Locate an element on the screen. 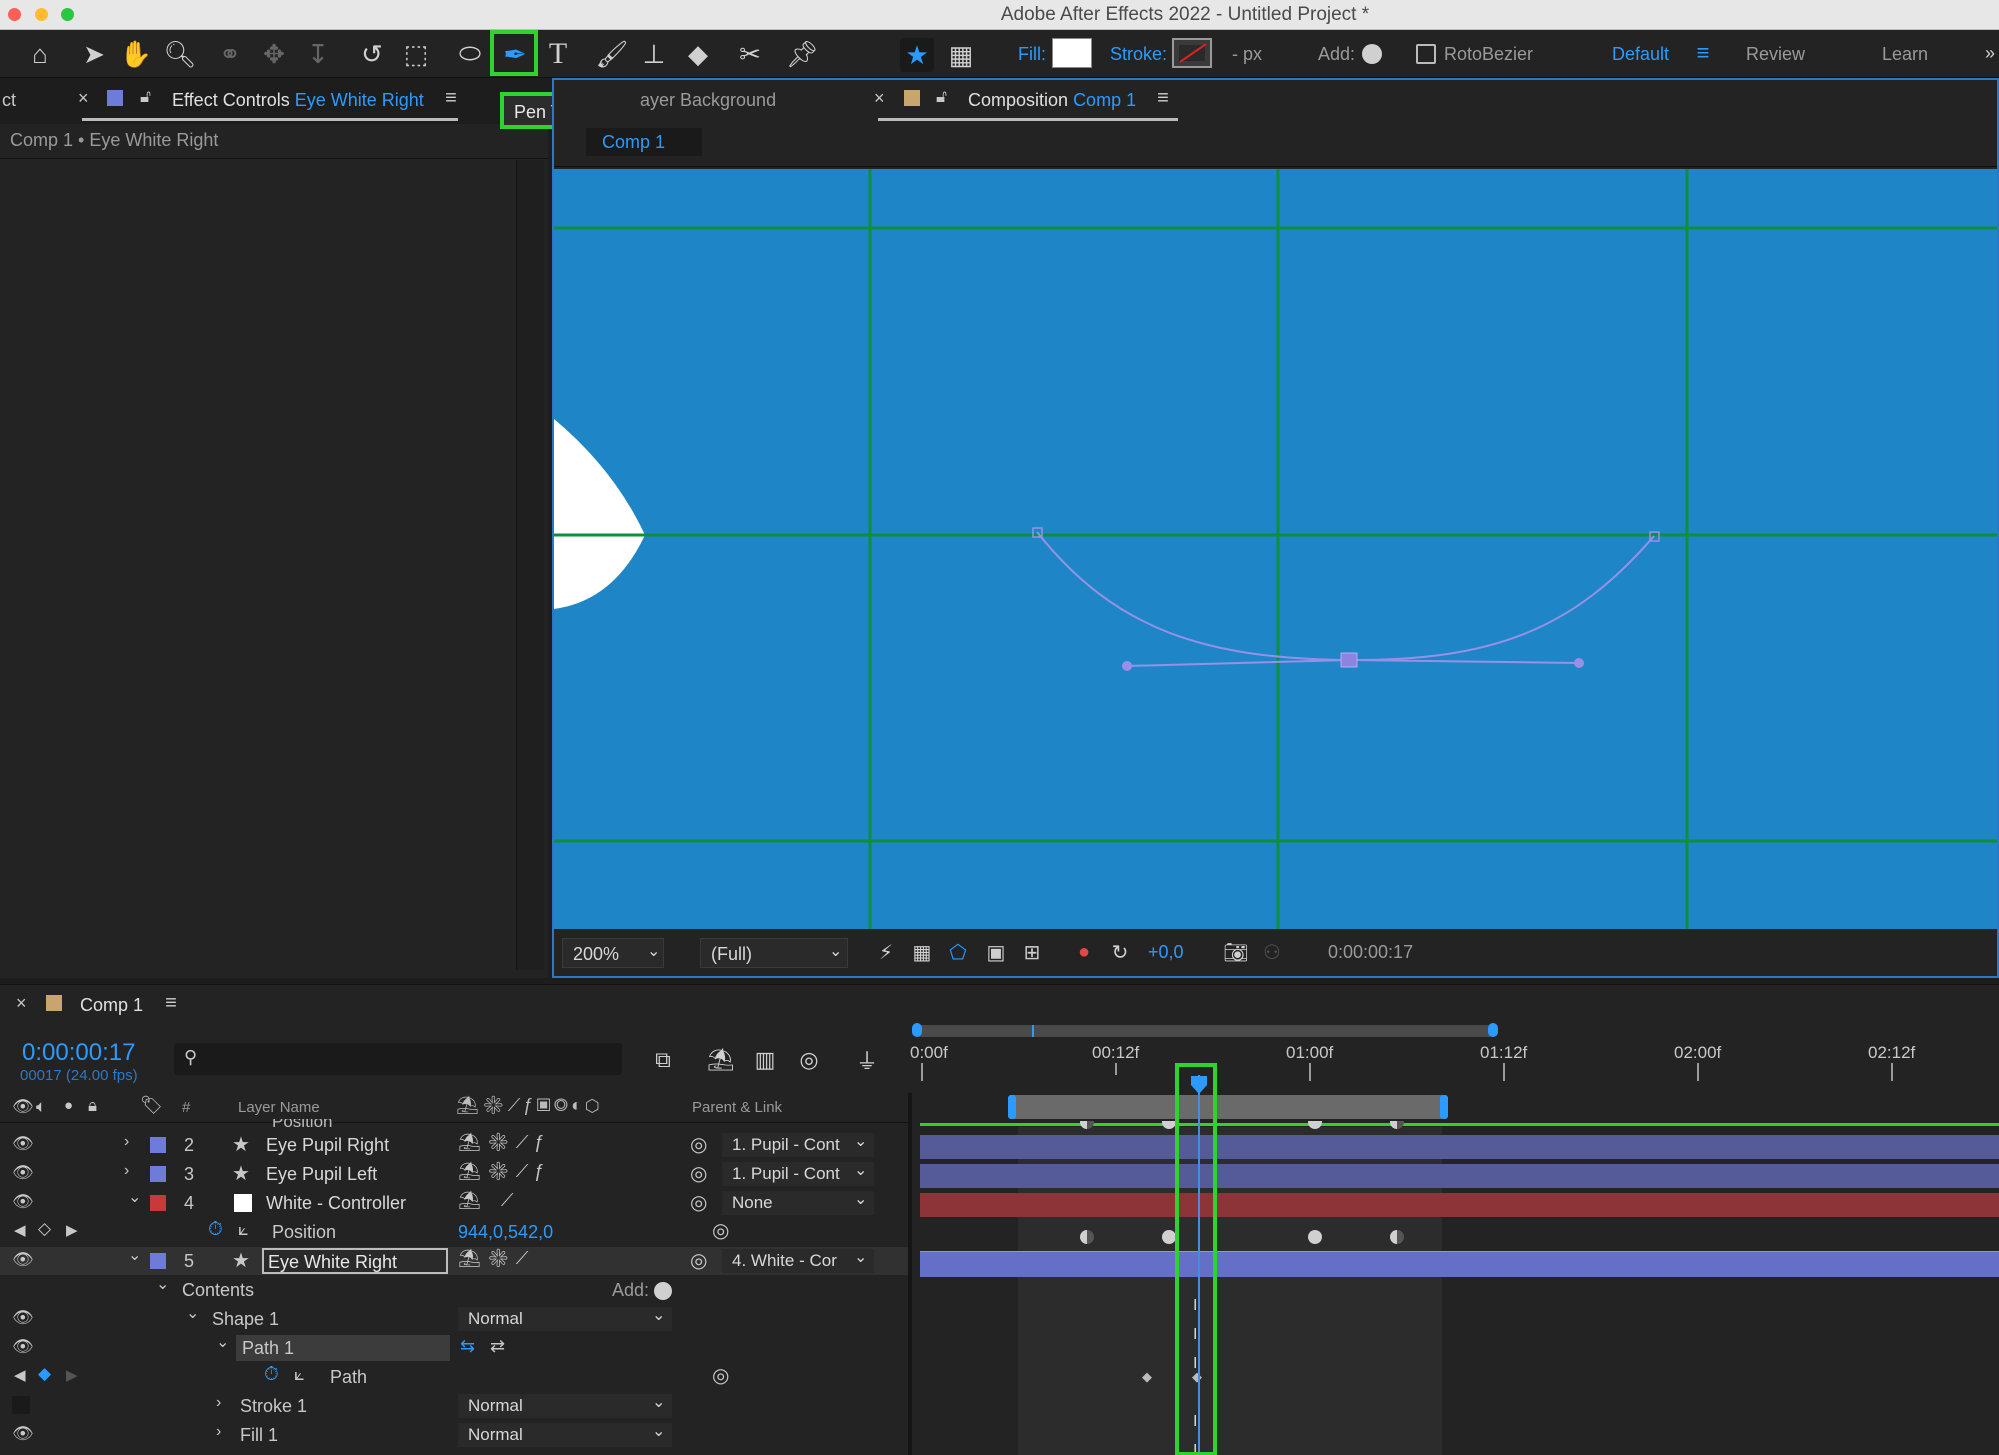 The width and height of the screenshot is (1999, 1455). pan-behind-tool-icon: ⬚ is located at coordinates (416, 54).